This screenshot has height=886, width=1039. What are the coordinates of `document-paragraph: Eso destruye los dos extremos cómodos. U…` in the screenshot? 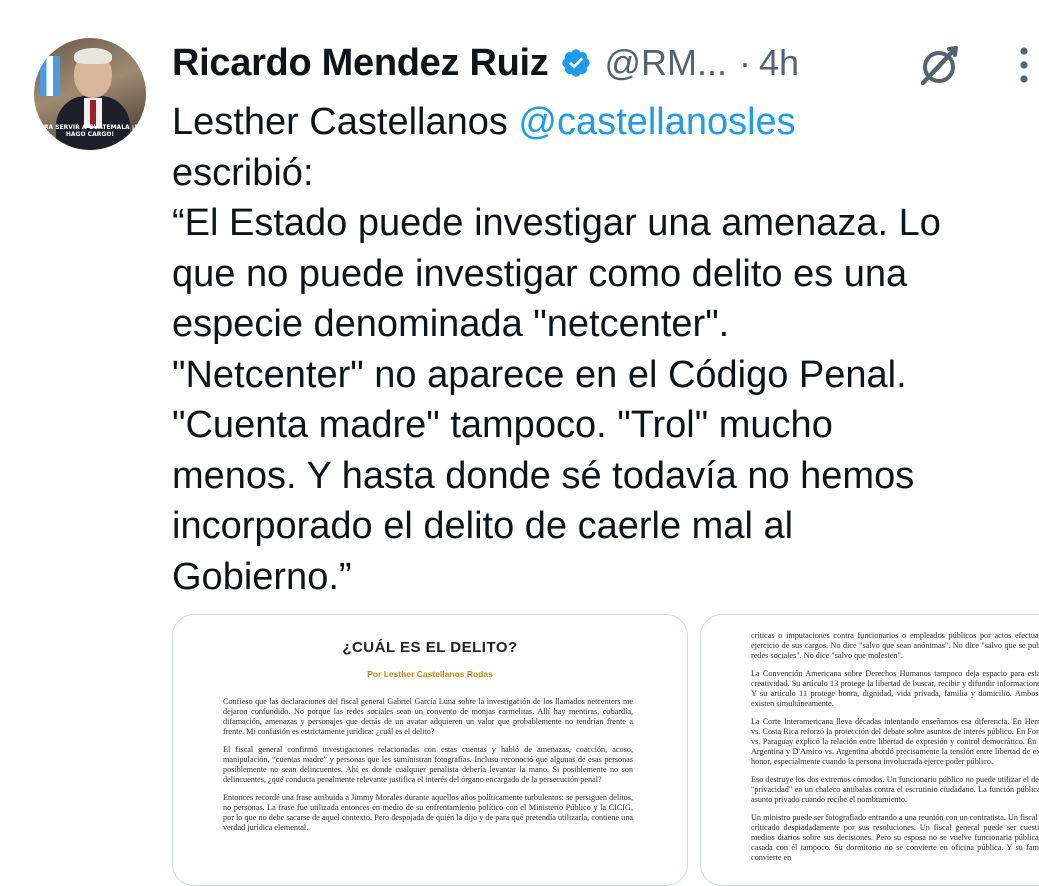 It's located at (895, 789).